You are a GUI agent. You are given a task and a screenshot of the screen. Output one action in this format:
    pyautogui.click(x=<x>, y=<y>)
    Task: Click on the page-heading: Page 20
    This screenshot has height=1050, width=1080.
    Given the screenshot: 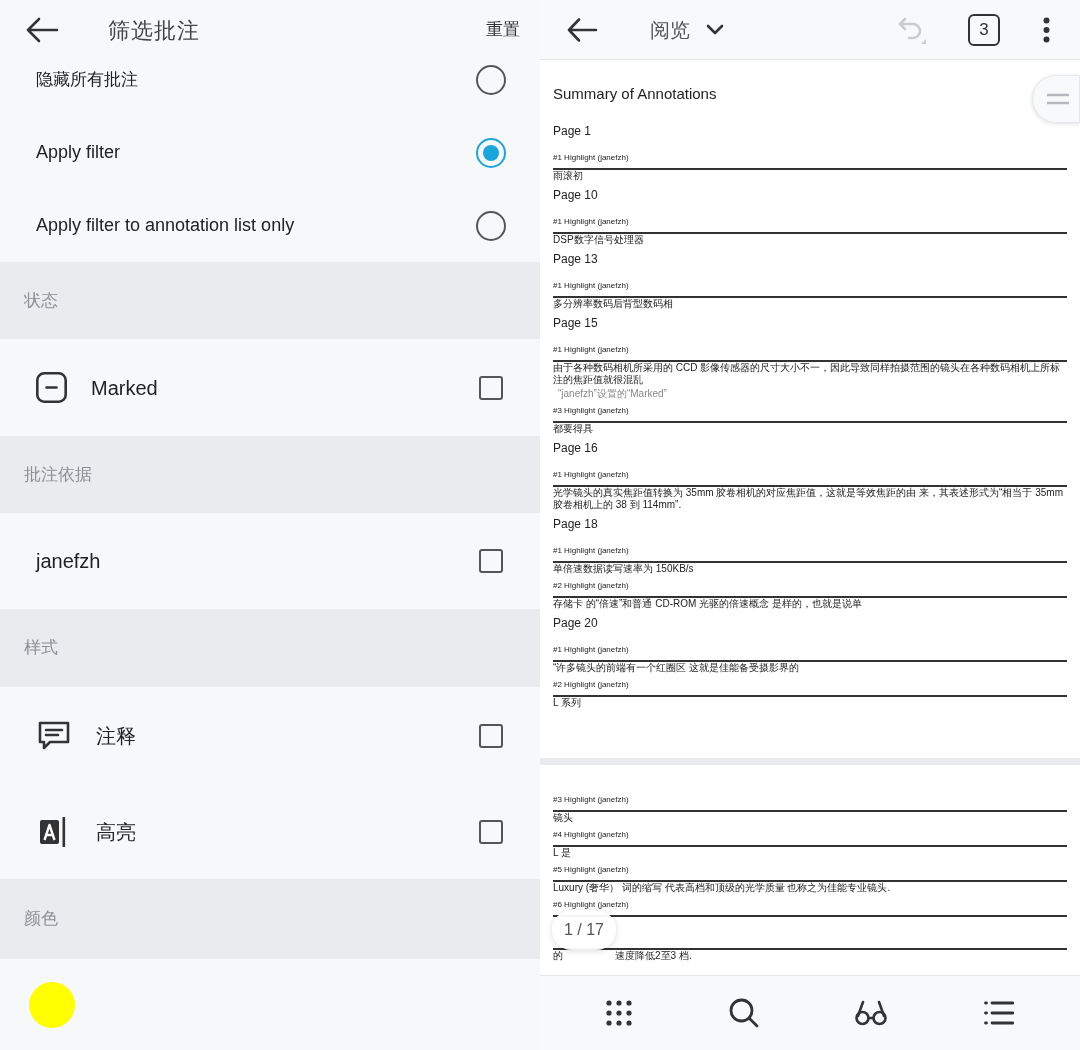 What is the action you would take?
    pyautogui.click(x=575, y=623)
    